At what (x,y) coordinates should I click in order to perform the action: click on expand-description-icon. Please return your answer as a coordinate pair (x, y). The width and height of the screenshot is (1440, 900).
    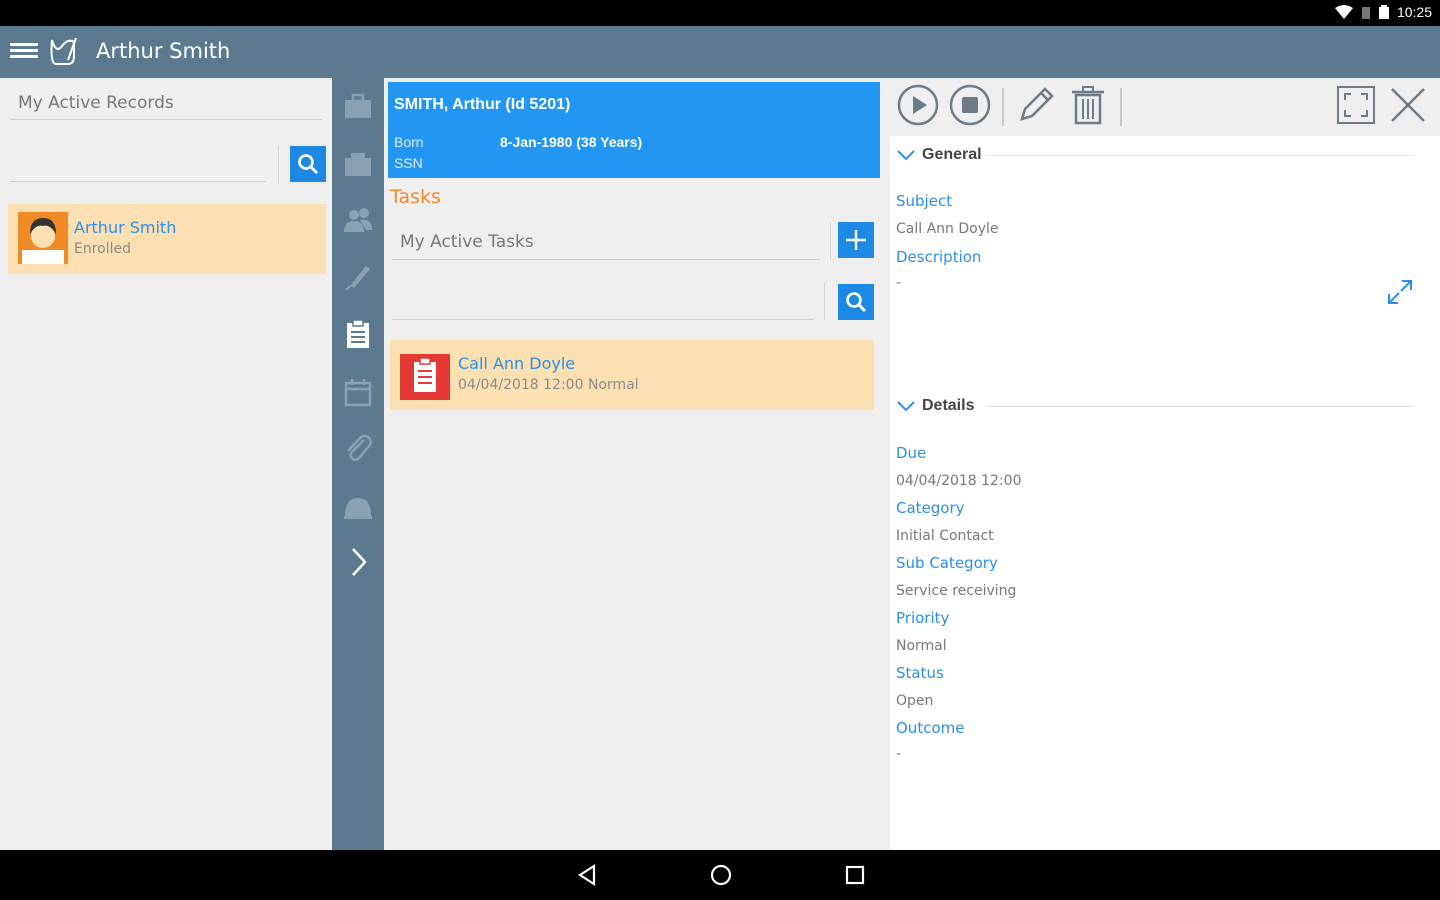
    Looking at the image, I should click on (1400, 292).